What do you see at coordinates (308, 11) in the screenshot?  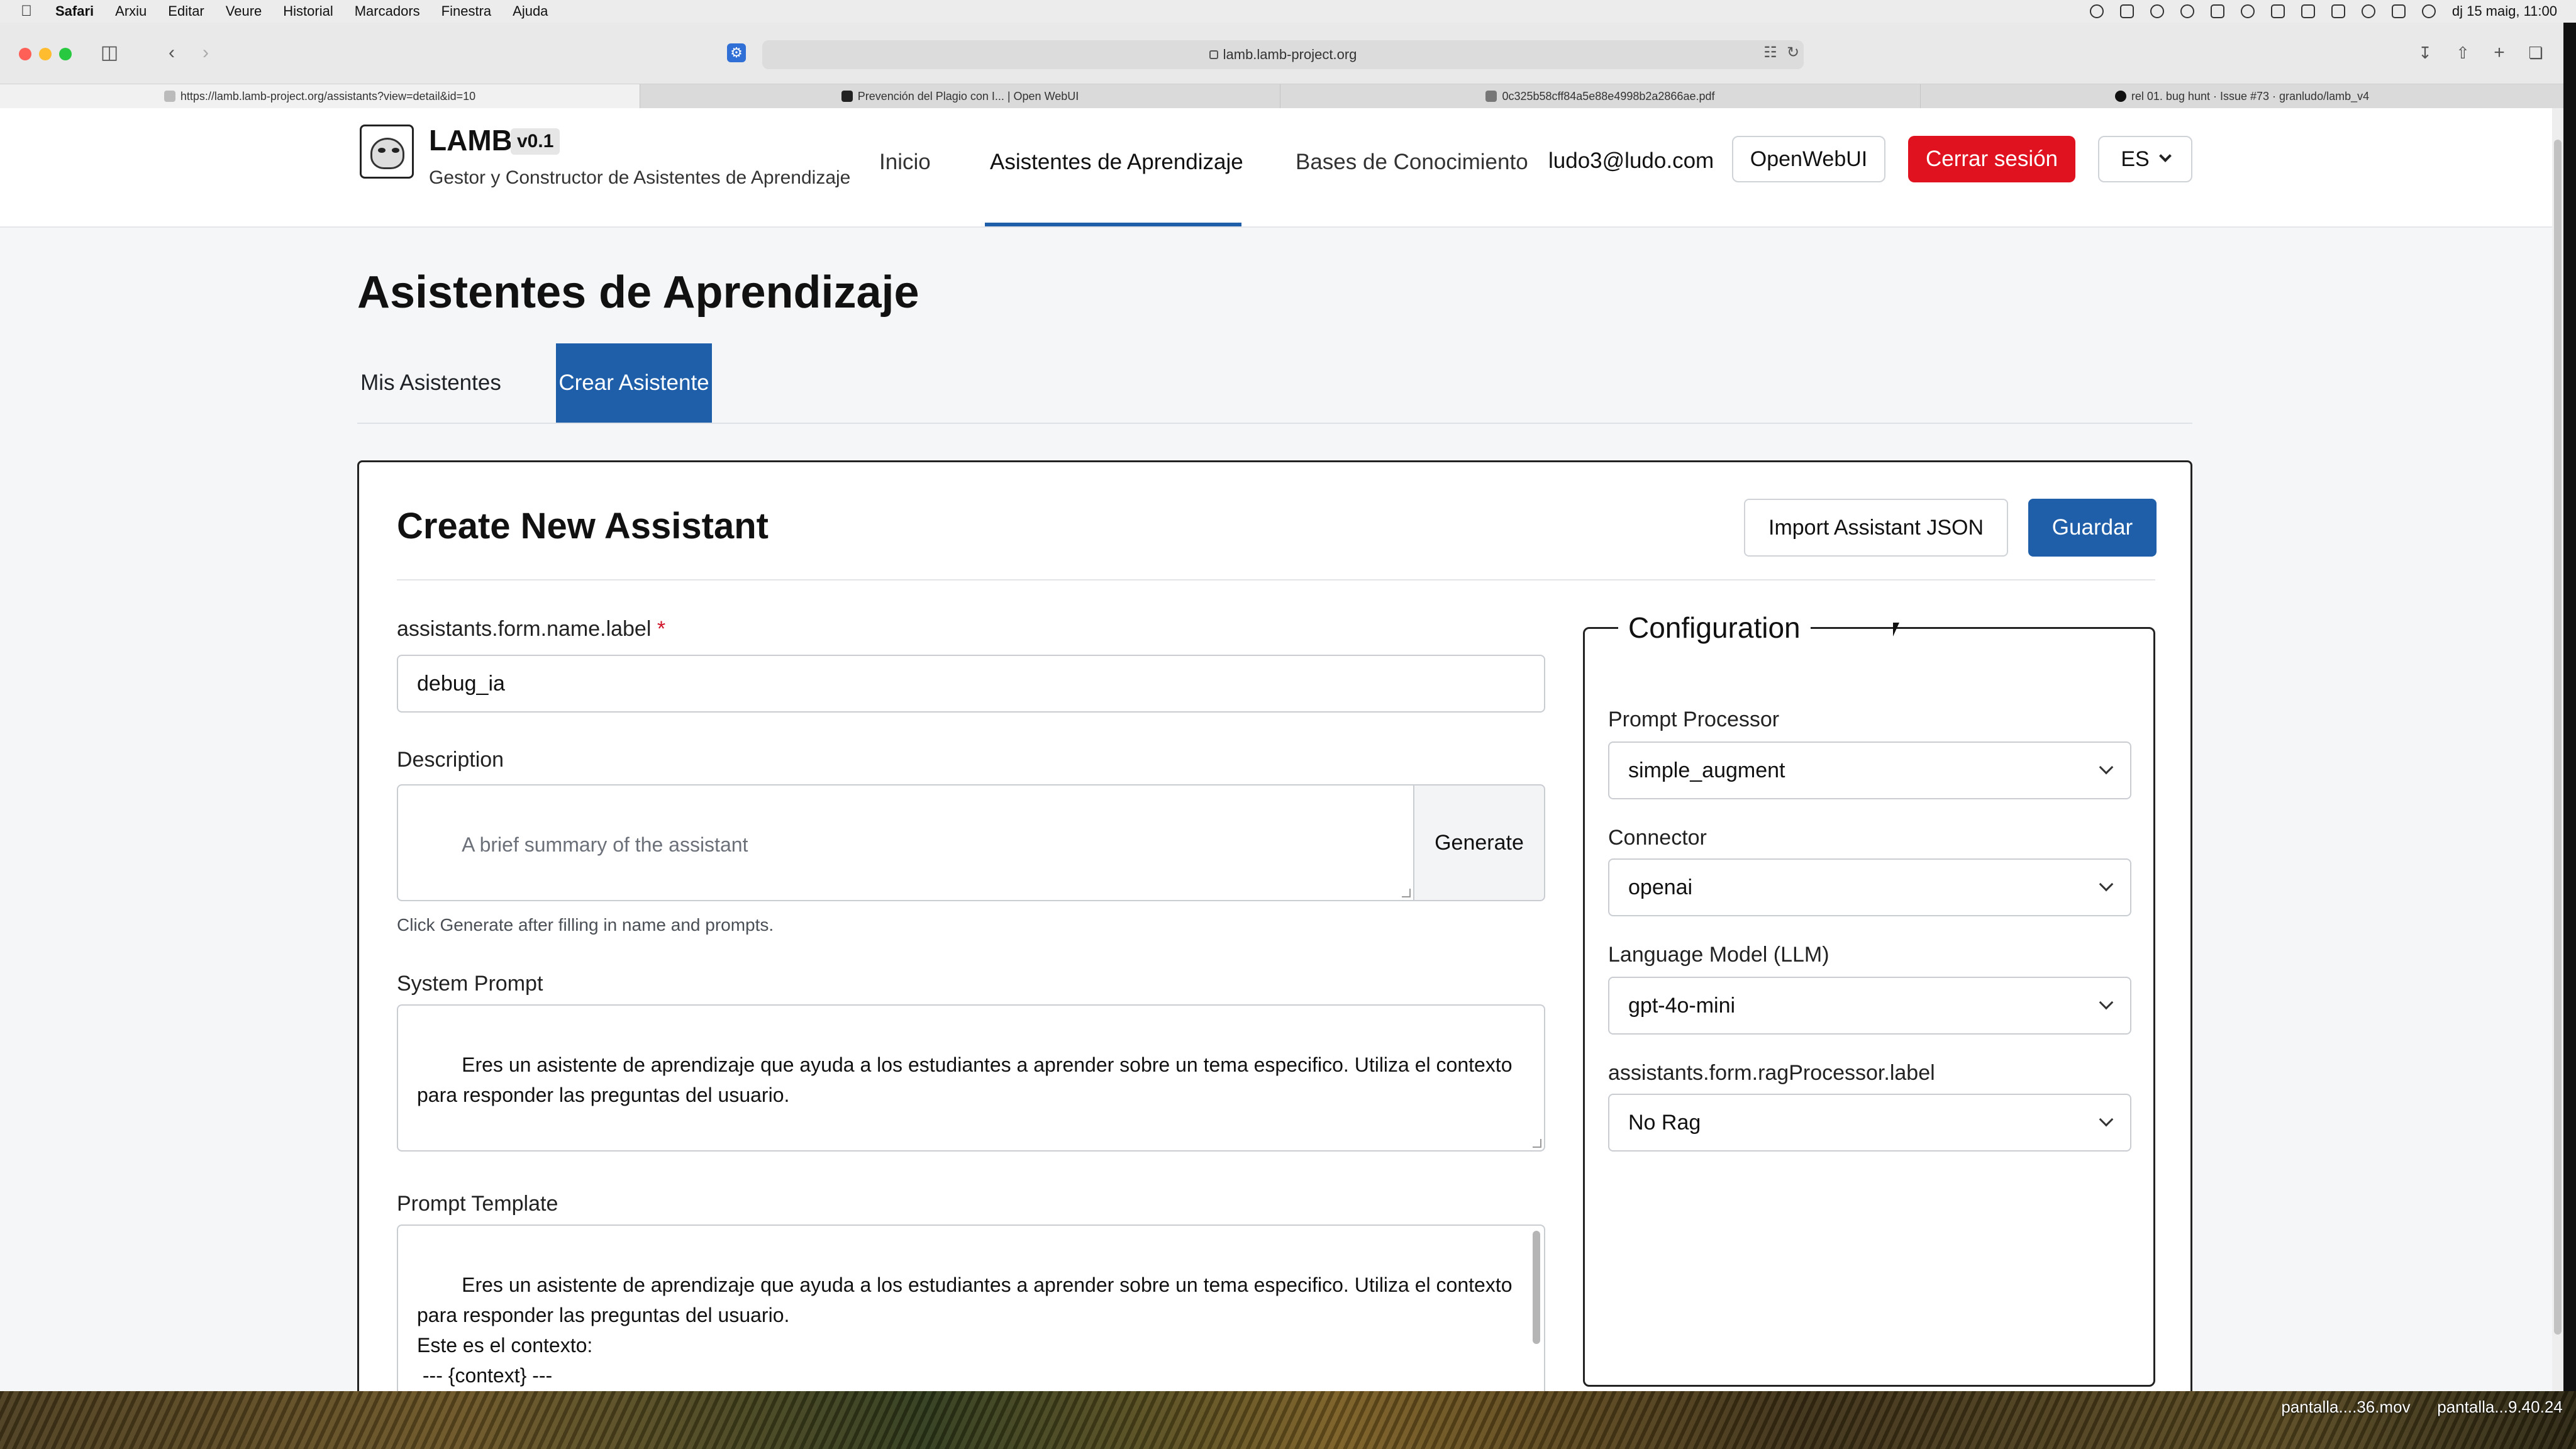 I see `menu-historial: Historial` at bounding box center [308, 11].